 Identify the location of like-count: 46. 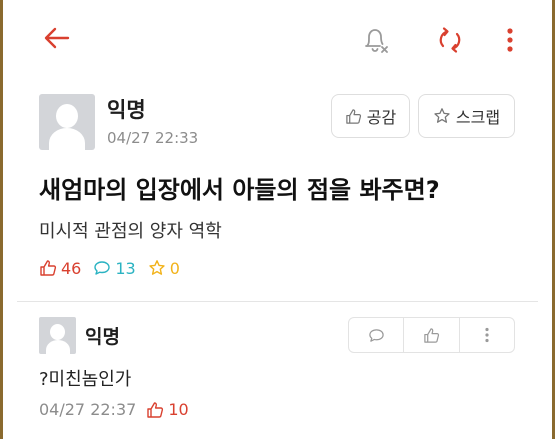
(60, 268).